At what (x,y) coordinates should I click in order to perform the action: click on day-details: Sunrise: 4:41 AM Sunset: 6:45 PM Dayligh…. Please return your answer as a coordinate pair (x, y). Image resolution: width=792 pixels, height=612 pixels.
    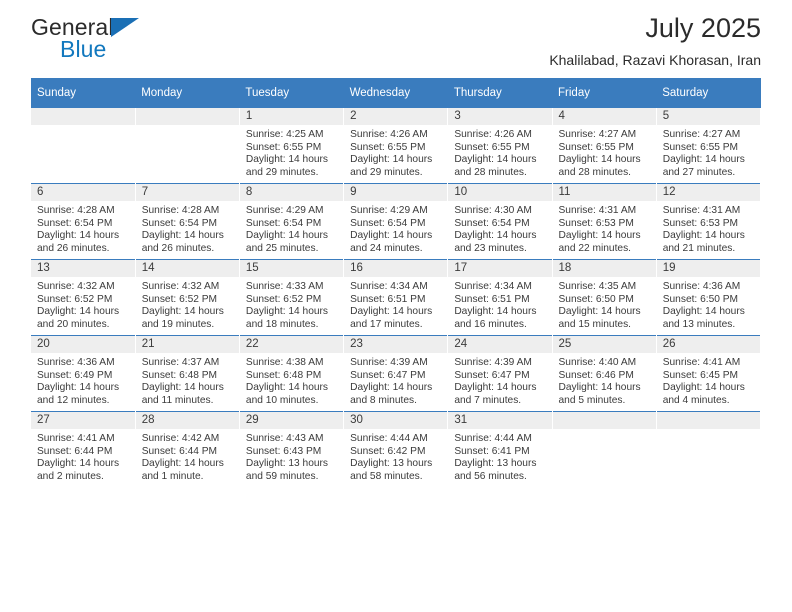
    Looking at the image, I should click on (708, 380).